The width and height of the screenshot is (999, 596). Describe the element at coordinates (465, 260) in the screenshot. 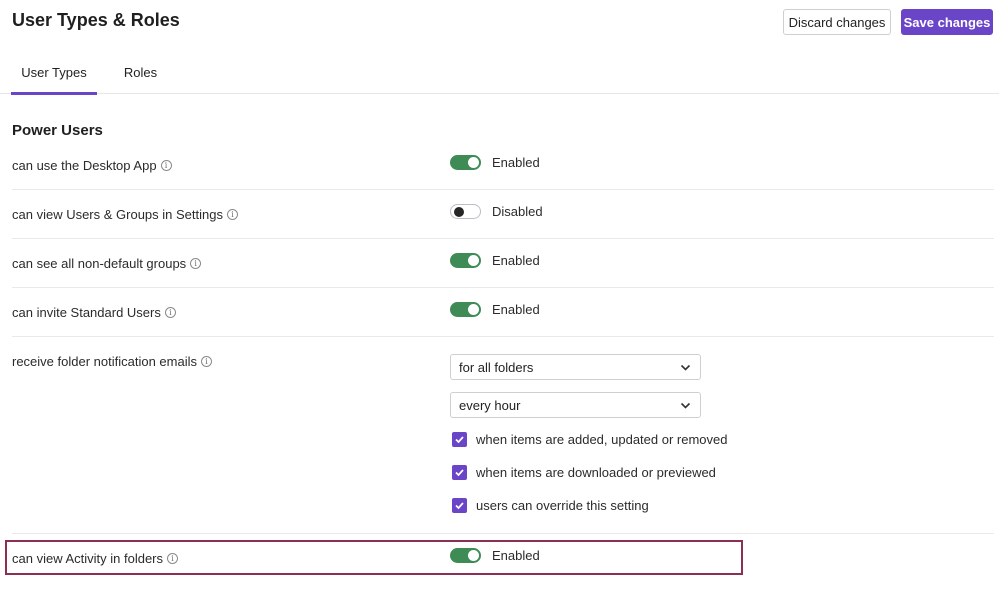

I see `non-default-groups-toggle` at that location.